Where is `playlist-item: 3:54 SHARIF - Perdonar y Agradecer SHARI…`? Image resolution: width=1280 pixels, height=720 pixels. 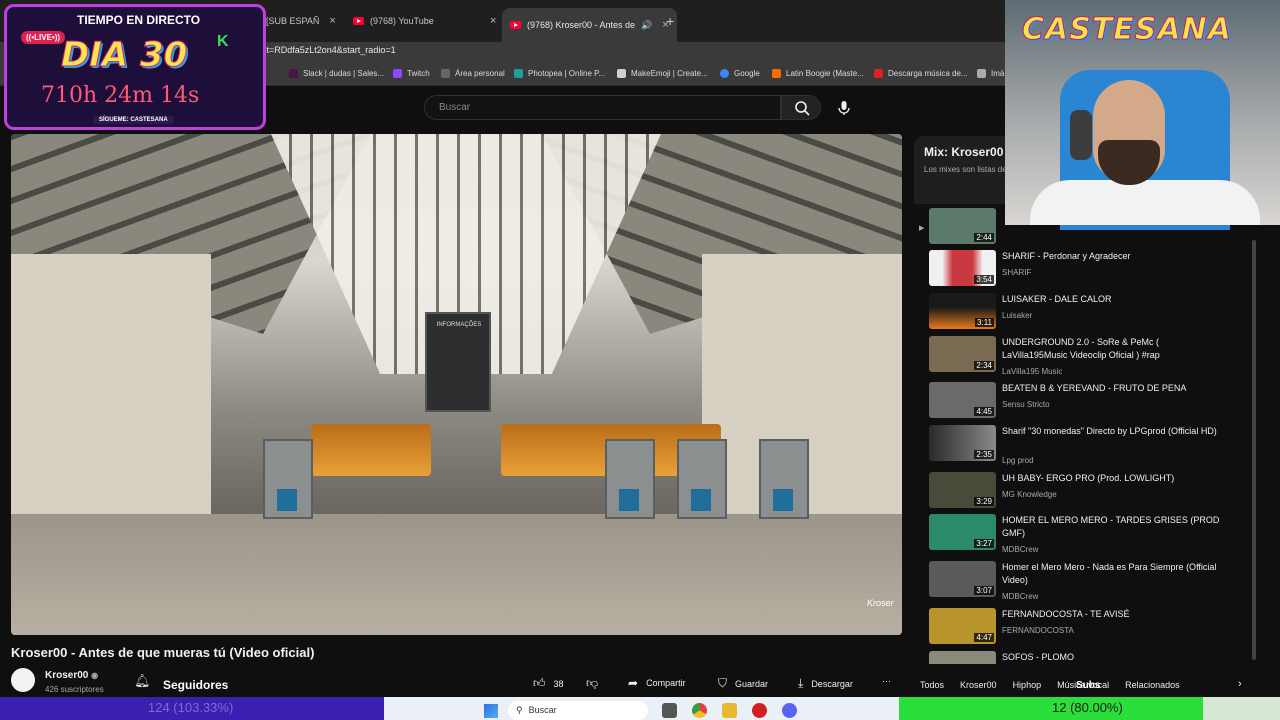
playlist-item: 3:54 SHARIF - Perdonar y Agradecer SHARI… is located at coordinates (1094, 270).